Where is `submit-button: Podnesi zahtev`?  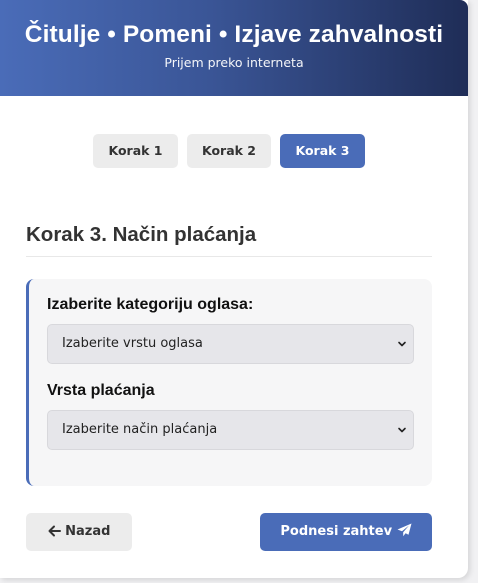
submit-button: Podnesi zahtev is located at coordinates (346, 532).